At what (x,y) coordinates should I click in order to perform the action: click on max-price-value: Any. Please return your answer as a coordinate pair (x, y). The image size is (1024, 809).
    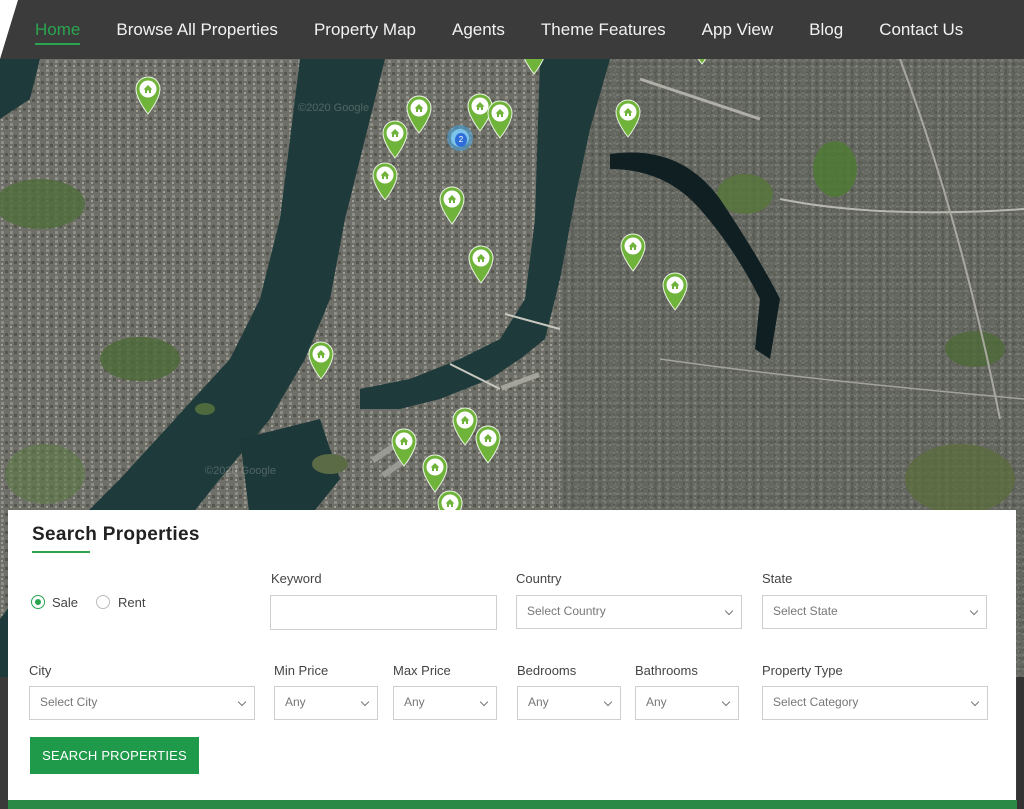
    Looking at the image, I should click on (414, 702).